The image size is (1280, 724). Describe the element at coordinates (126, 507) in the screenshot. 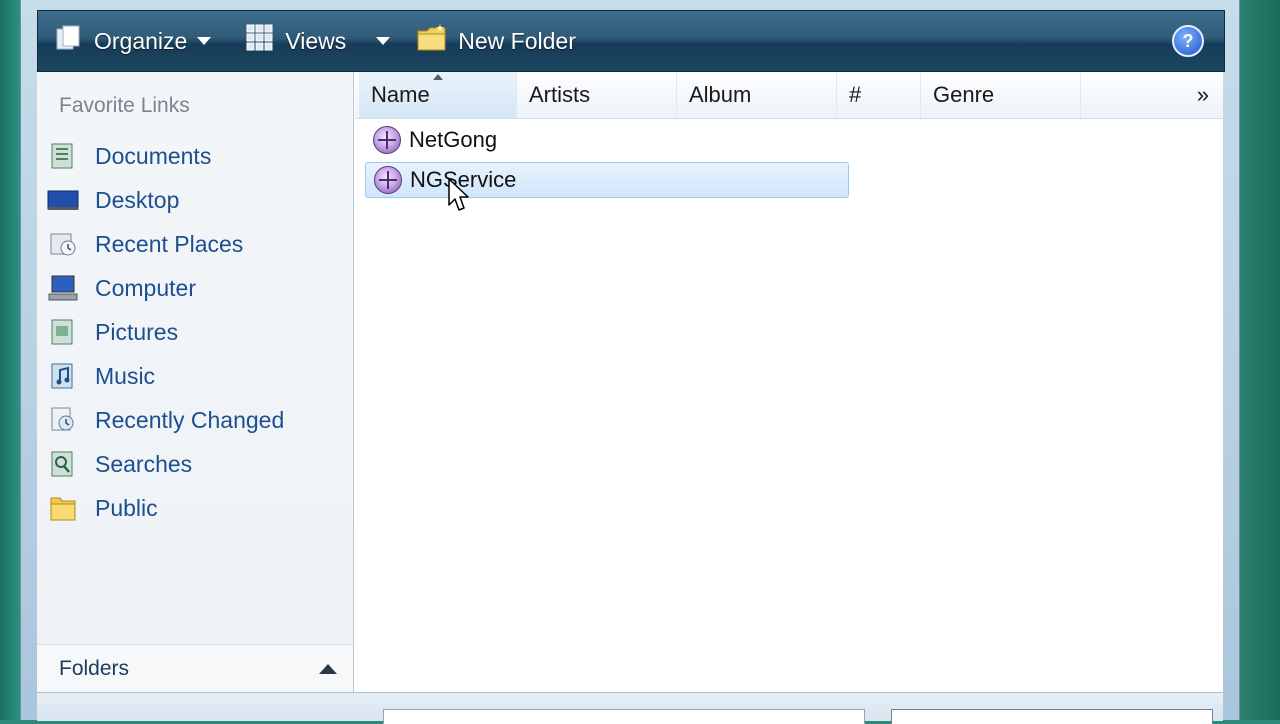

I see `nav-item-label: Public` at that location.